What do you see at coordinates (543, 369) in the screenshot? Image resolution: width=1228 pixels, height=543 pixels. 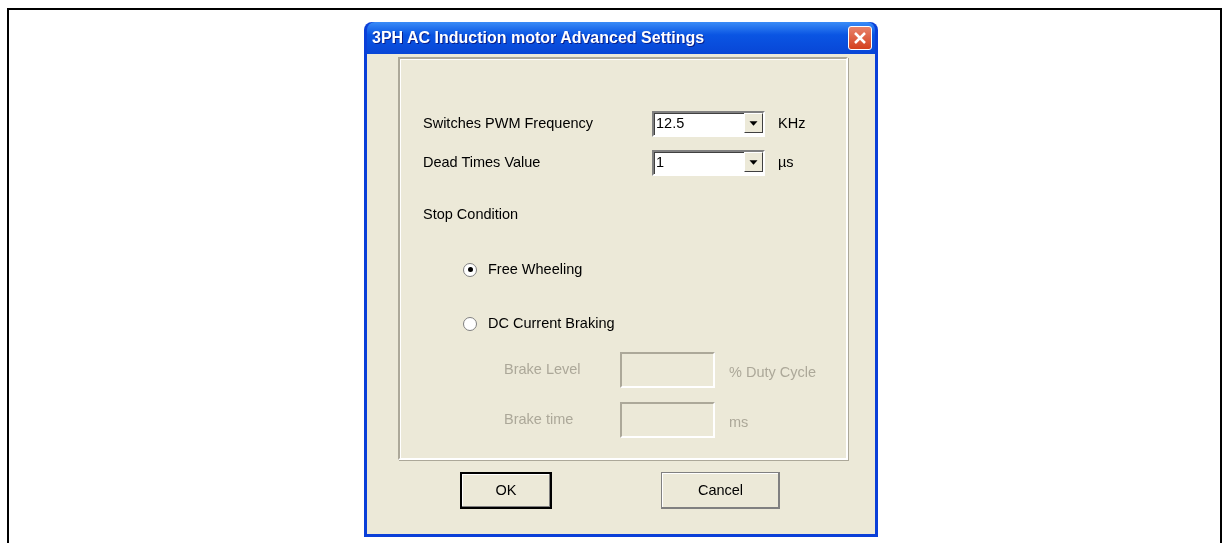 I see `field-label: Brake Level` at bounding box center [543, 369].